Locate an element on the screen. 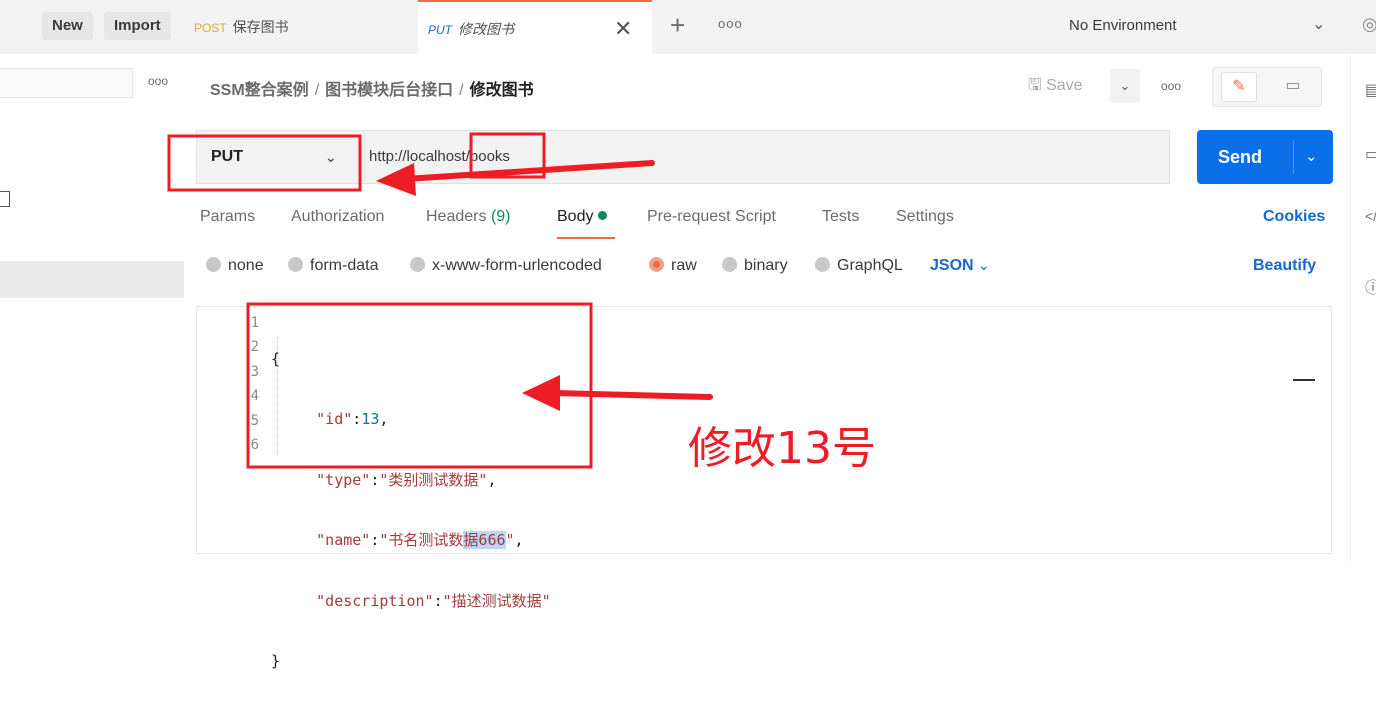 The width and height of the screenshot is (1376, 709). code-line: } is located at coordinates (276, 660).